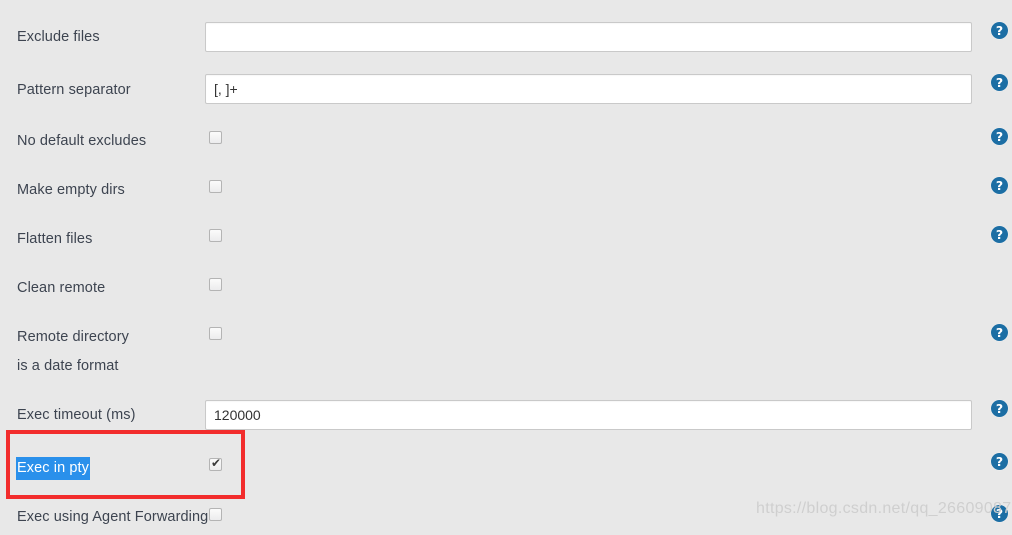  I want to click on checkbox-checked: ✔, so click(215, 463).